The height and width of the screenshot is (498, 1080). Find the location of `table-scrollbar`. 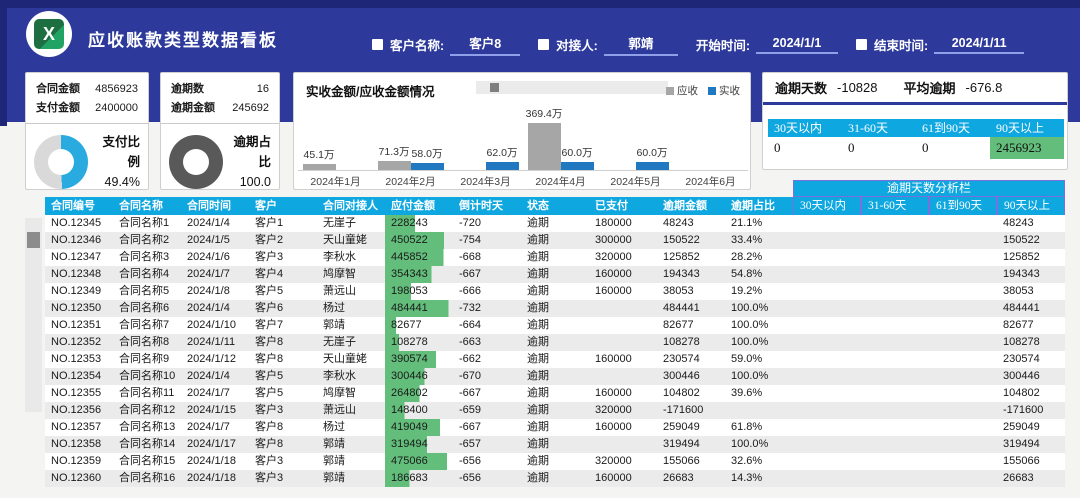

table-scrollbar is located at coordinates (33, 315).